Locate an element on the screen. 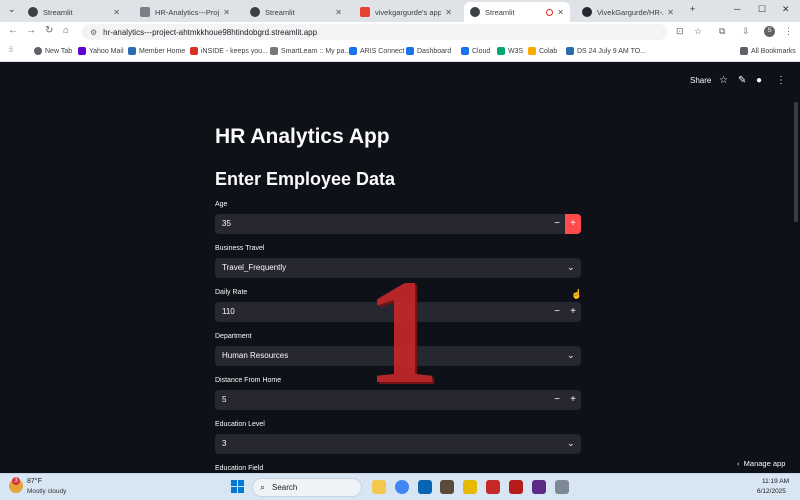 Image resolution: width=800 pixels, height=500 pixels. daily-rate-label: Daily Rate is located at coordinates (231, 292).